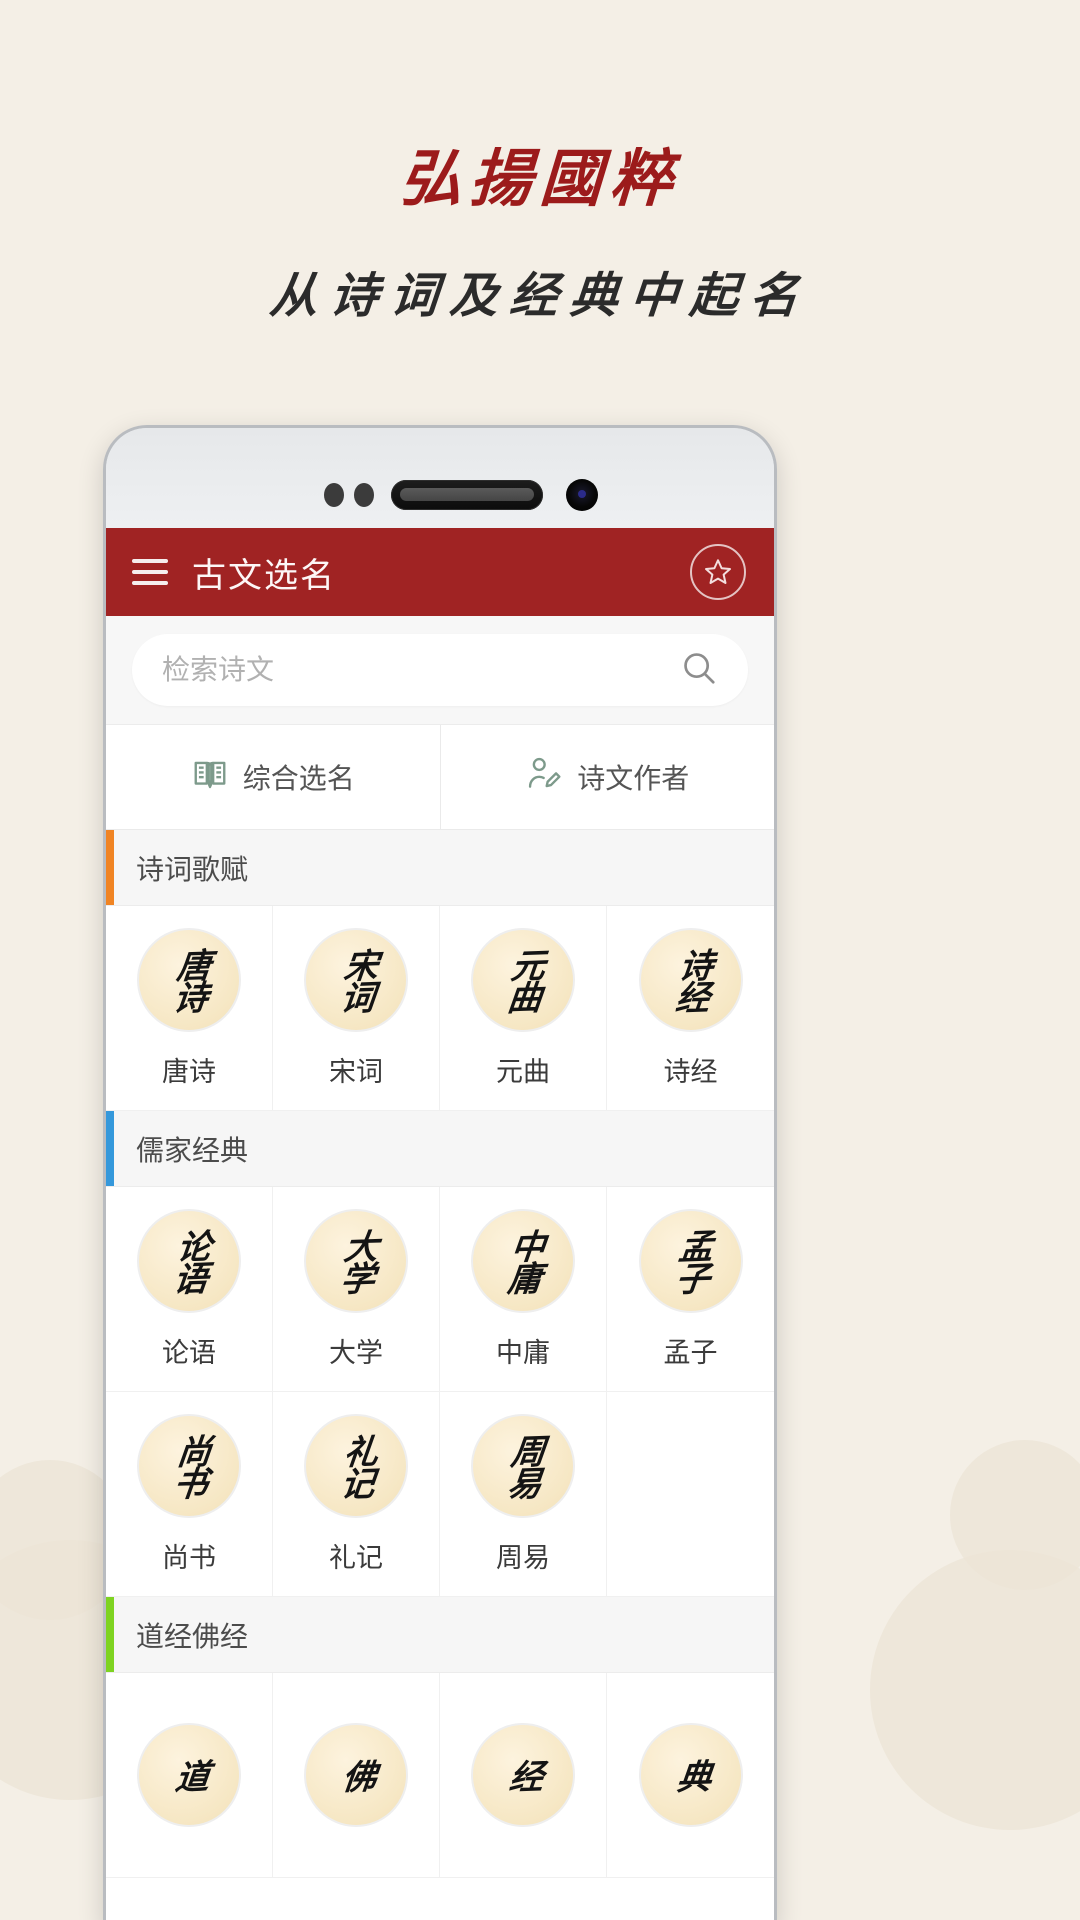 This screenshot has height=1920, width=1080. I want to click on tab-poem-authors: 诗文作者, so click(607, 777).